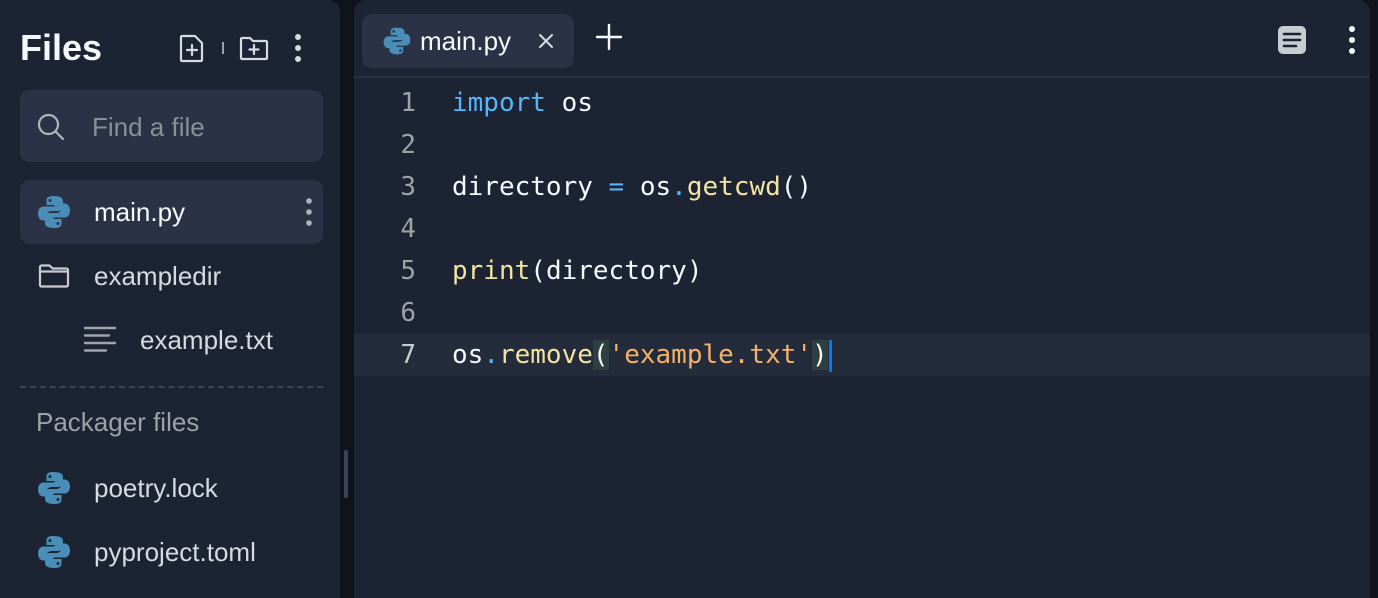 This screenshot has height=598, width=1378. What do you see at coordinates (862, 39) in the screenshot?
I see `editor-tab-bar: main.py` at bounding box center [862, 39].